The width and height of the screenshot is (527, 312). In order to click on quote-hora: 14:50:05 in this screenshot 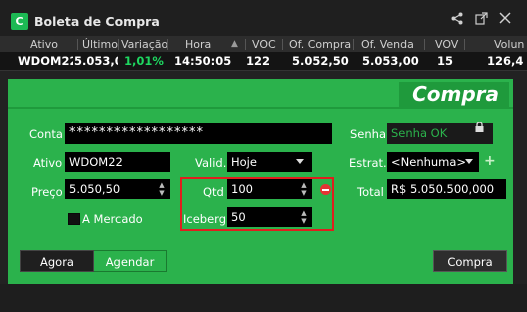, I will do `click(203, 61)`.